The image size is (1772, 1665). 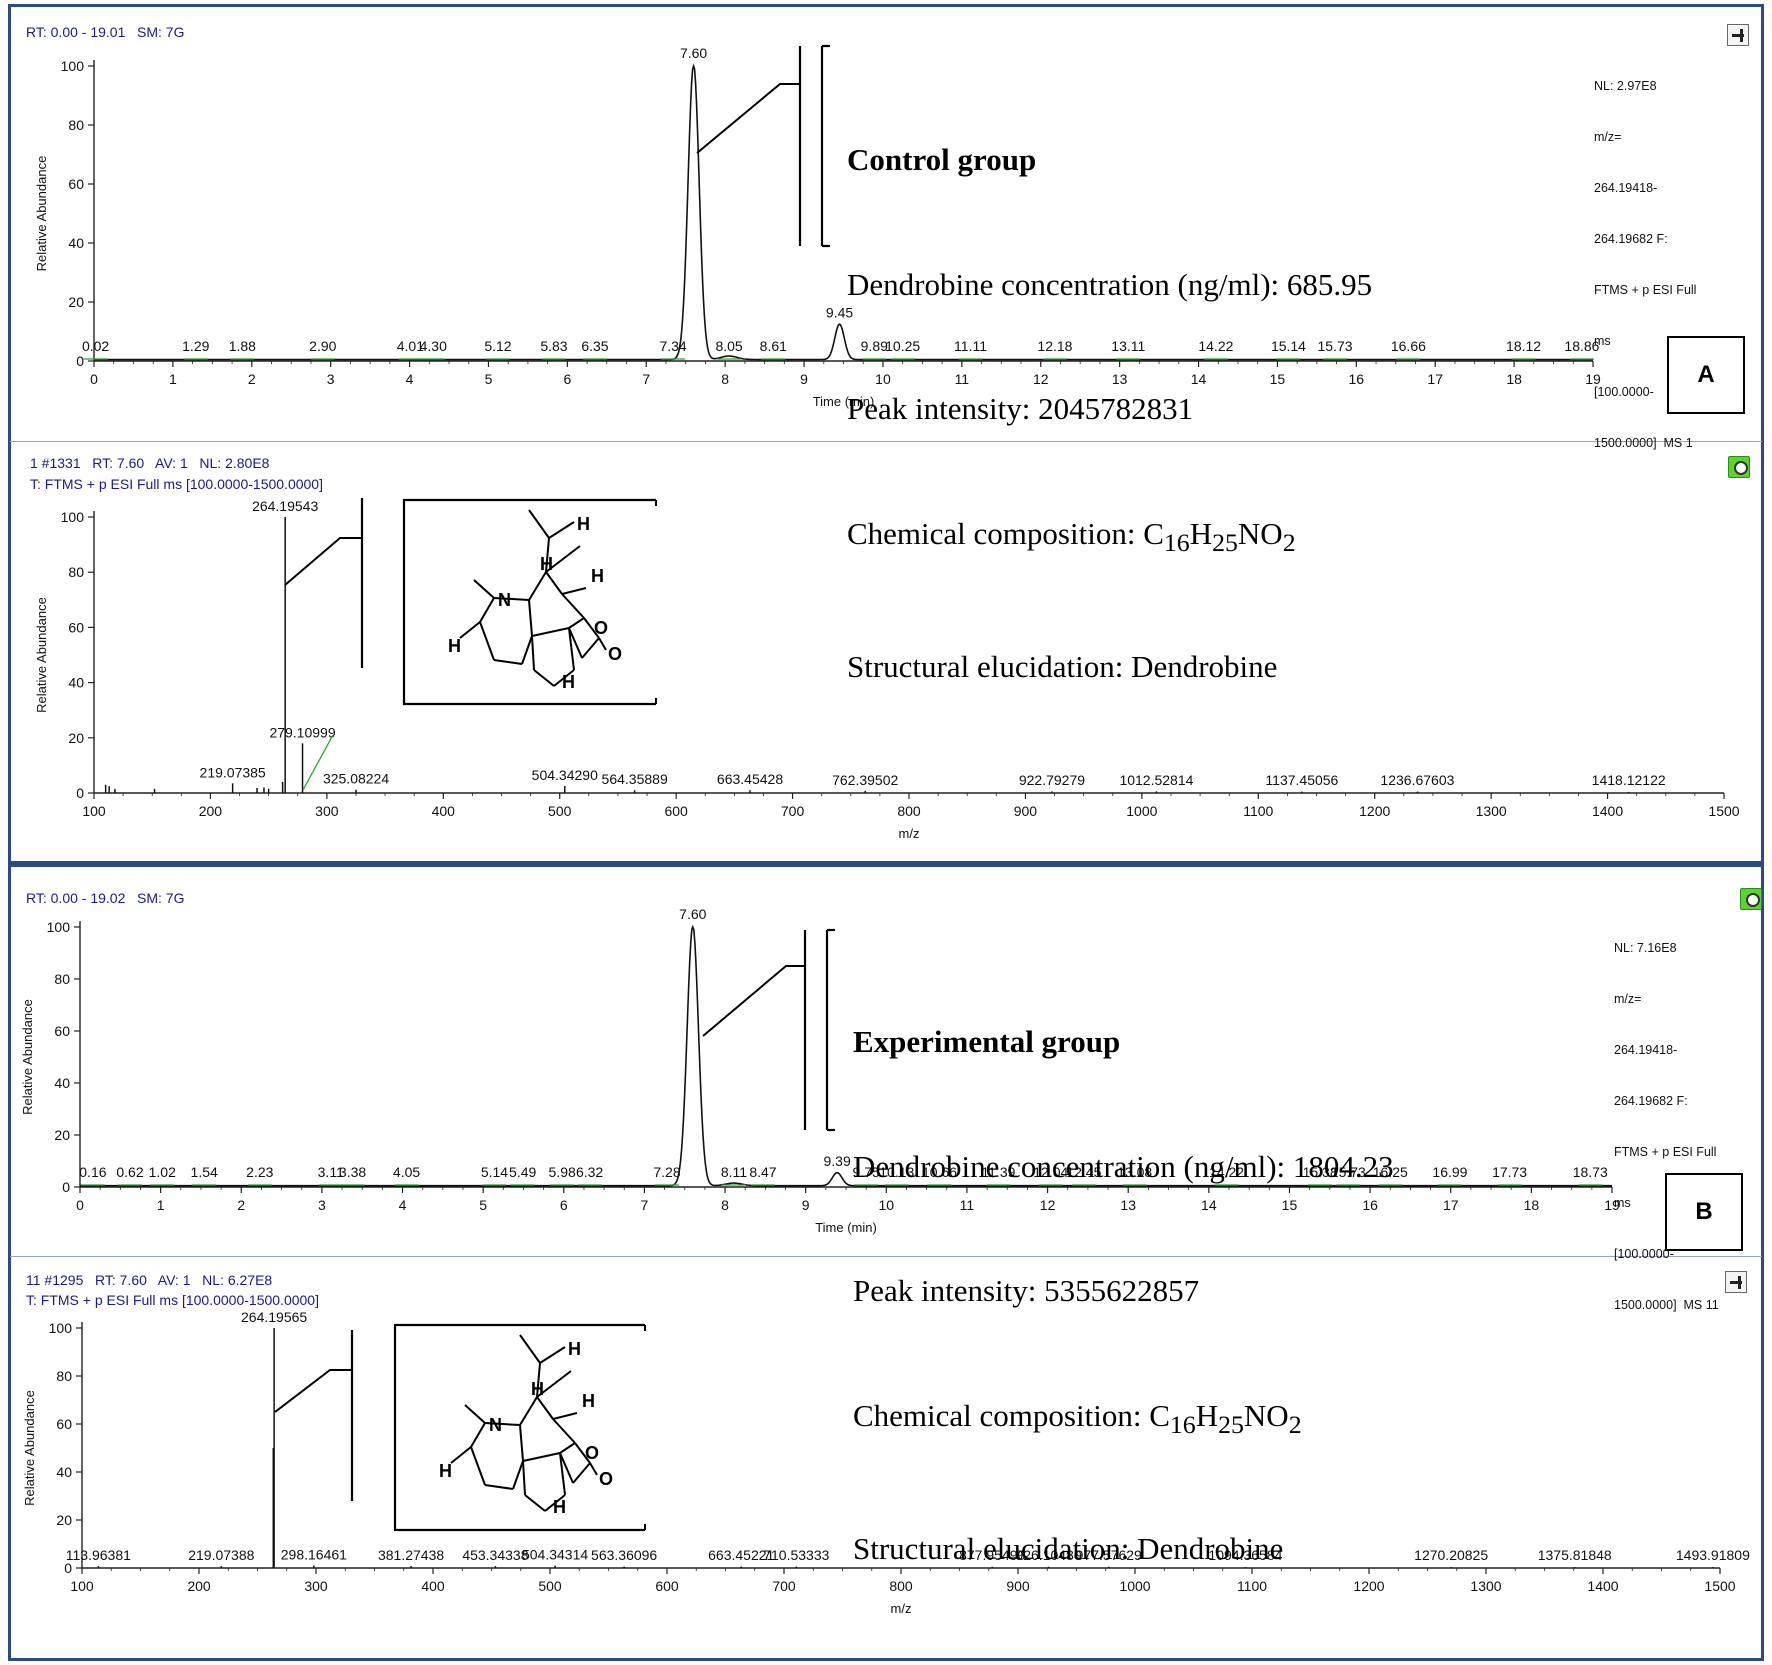 What do you see at coordinates (1509, 1172) in the screenshot?
I see `peak-label: 17.73` at bounding box center [1509, 1172].